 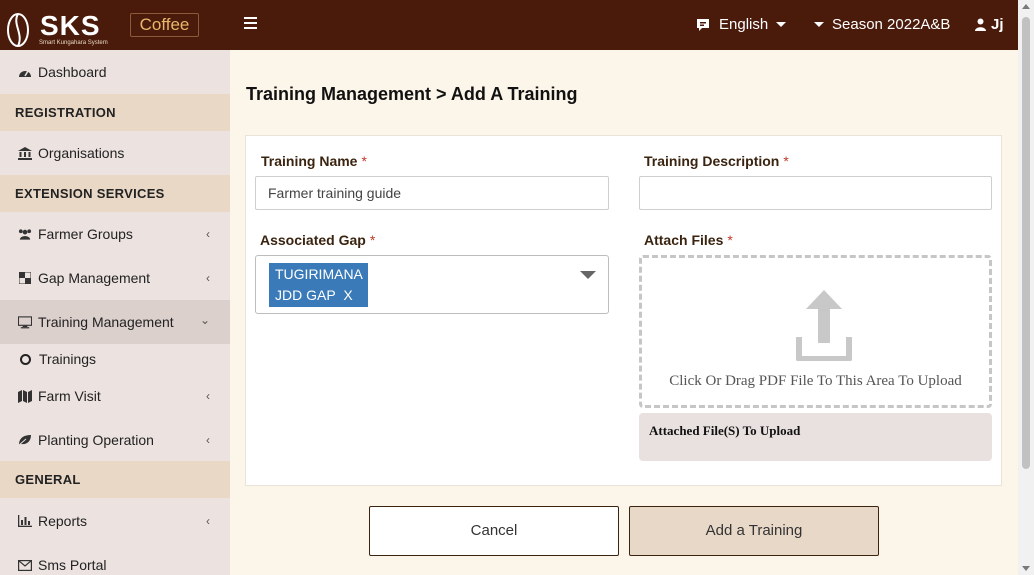 What do you see at coordinates (1026, 6) in the screenshot?
I see `scroll-up-arrow-icon` at bounding box center [1026, 6].